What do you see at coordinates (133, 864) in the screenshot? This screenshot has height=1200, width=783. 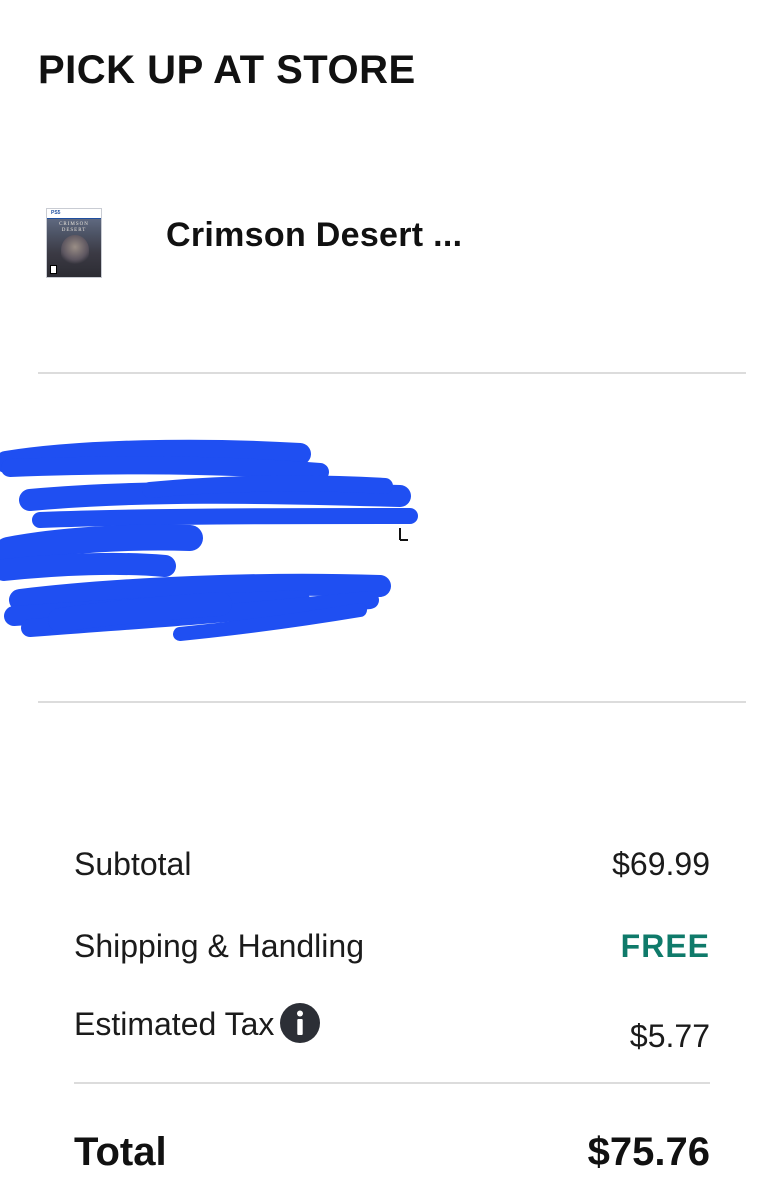 I see `subtotal-label: Subtotal` at bounding box center [133, 864].